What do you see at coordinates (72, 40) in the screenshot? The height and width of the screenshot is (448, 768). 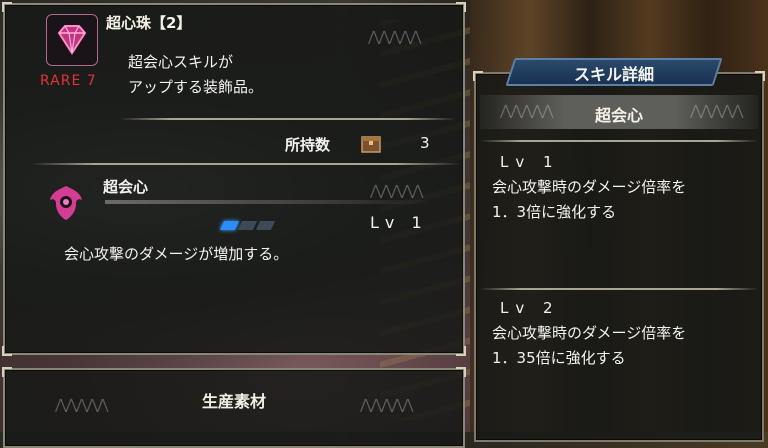 I see `decoration-gem-icon` at bounding box center [72, 40].